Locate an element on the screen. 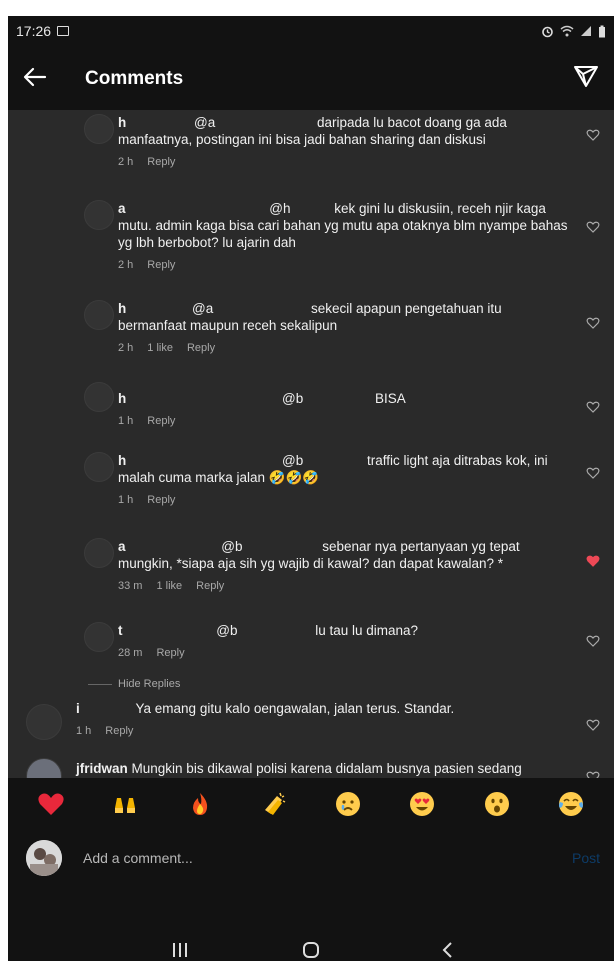  post-button: Post is located at coordinates (586, 858).